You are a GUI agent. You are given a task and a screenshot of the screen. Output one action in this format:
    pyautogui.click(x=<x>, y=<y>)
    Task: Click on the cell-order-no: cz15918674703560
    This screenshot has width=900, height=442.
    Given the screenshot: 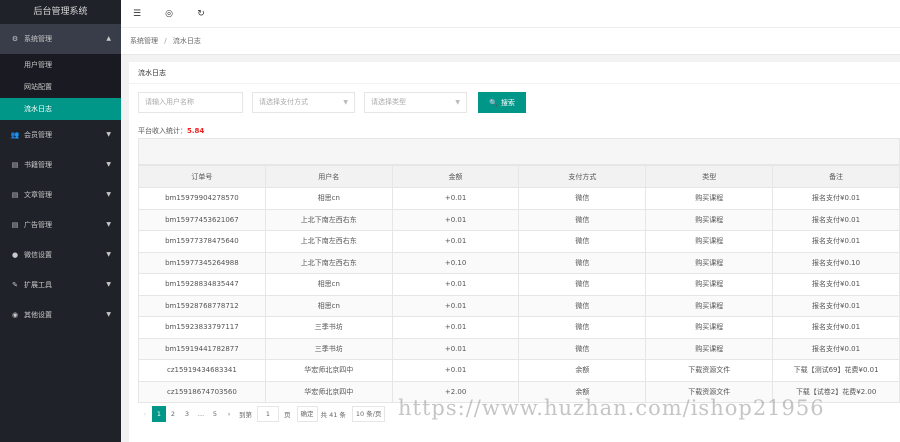 What is the action you would take?
    pyautogui.click(x=202, y=391)
    